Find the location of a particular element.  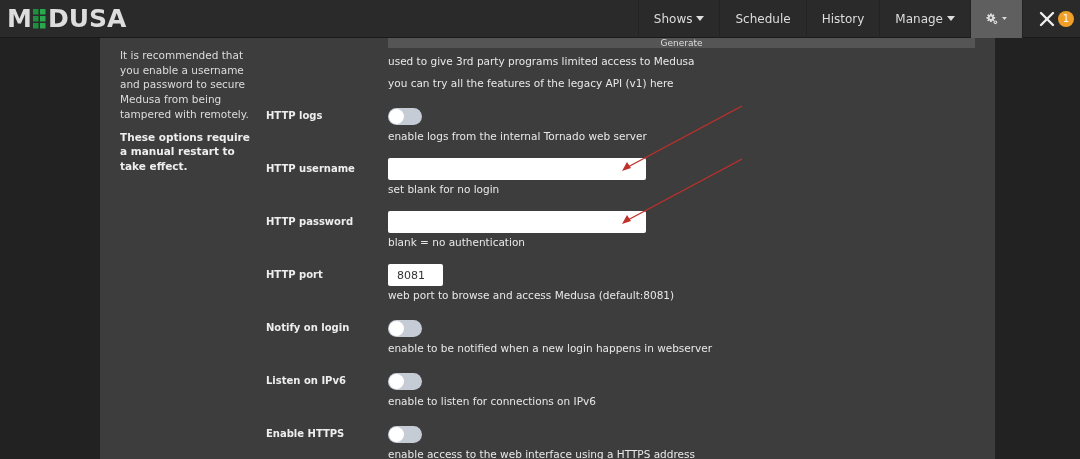

sidebar-note: It is recommended that you enable a username and password to secure Medusa from being tampered with remotely. is located at coordinates (185, 85).